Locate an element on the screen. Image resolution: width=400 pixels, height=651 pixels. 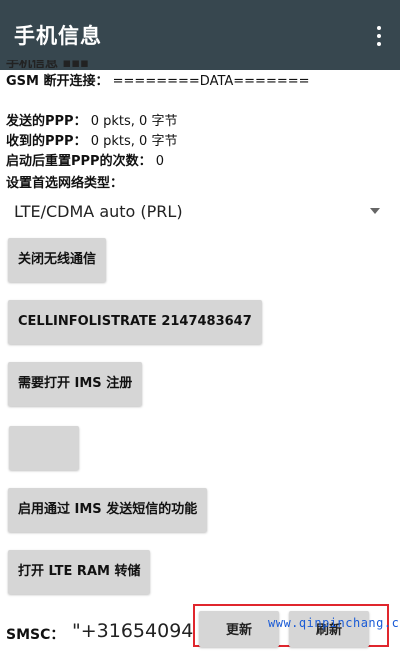
ppp-reset-row: 启动后重置PPP的次数： 0 is located at coordinates (85, 162).